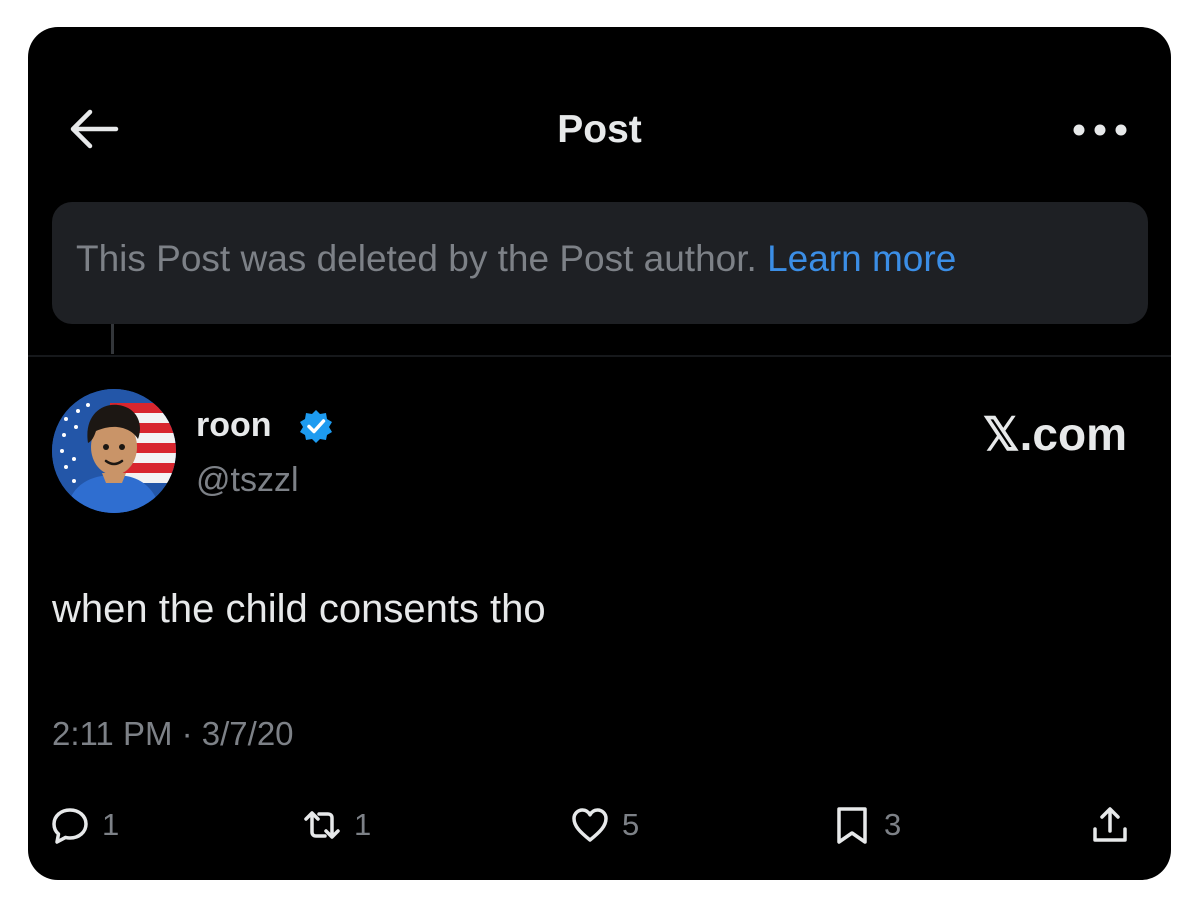  Describe the element at coordinates (173, 734) in the screenshot. I see `post-timestamp: 2:11 PM · 3/7/20` at that location.